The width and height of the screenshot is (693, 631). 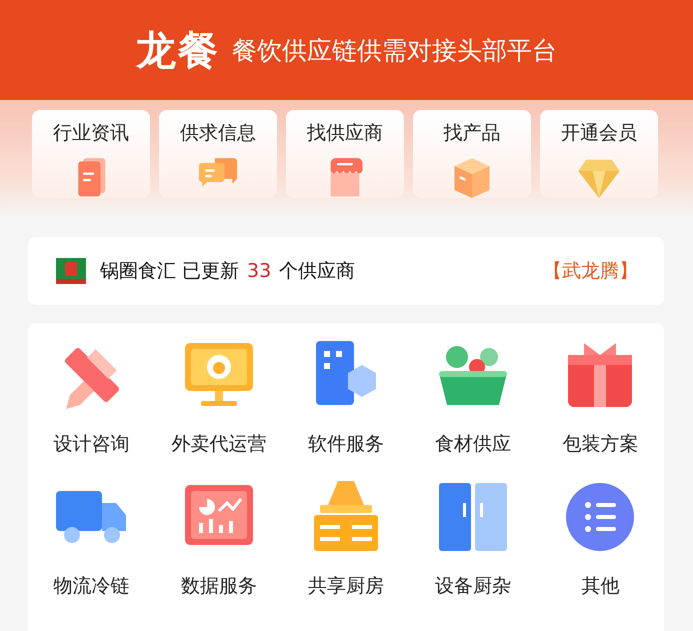 I want to click on quick-link-card: 找供应商, so click(x=345, y=154).